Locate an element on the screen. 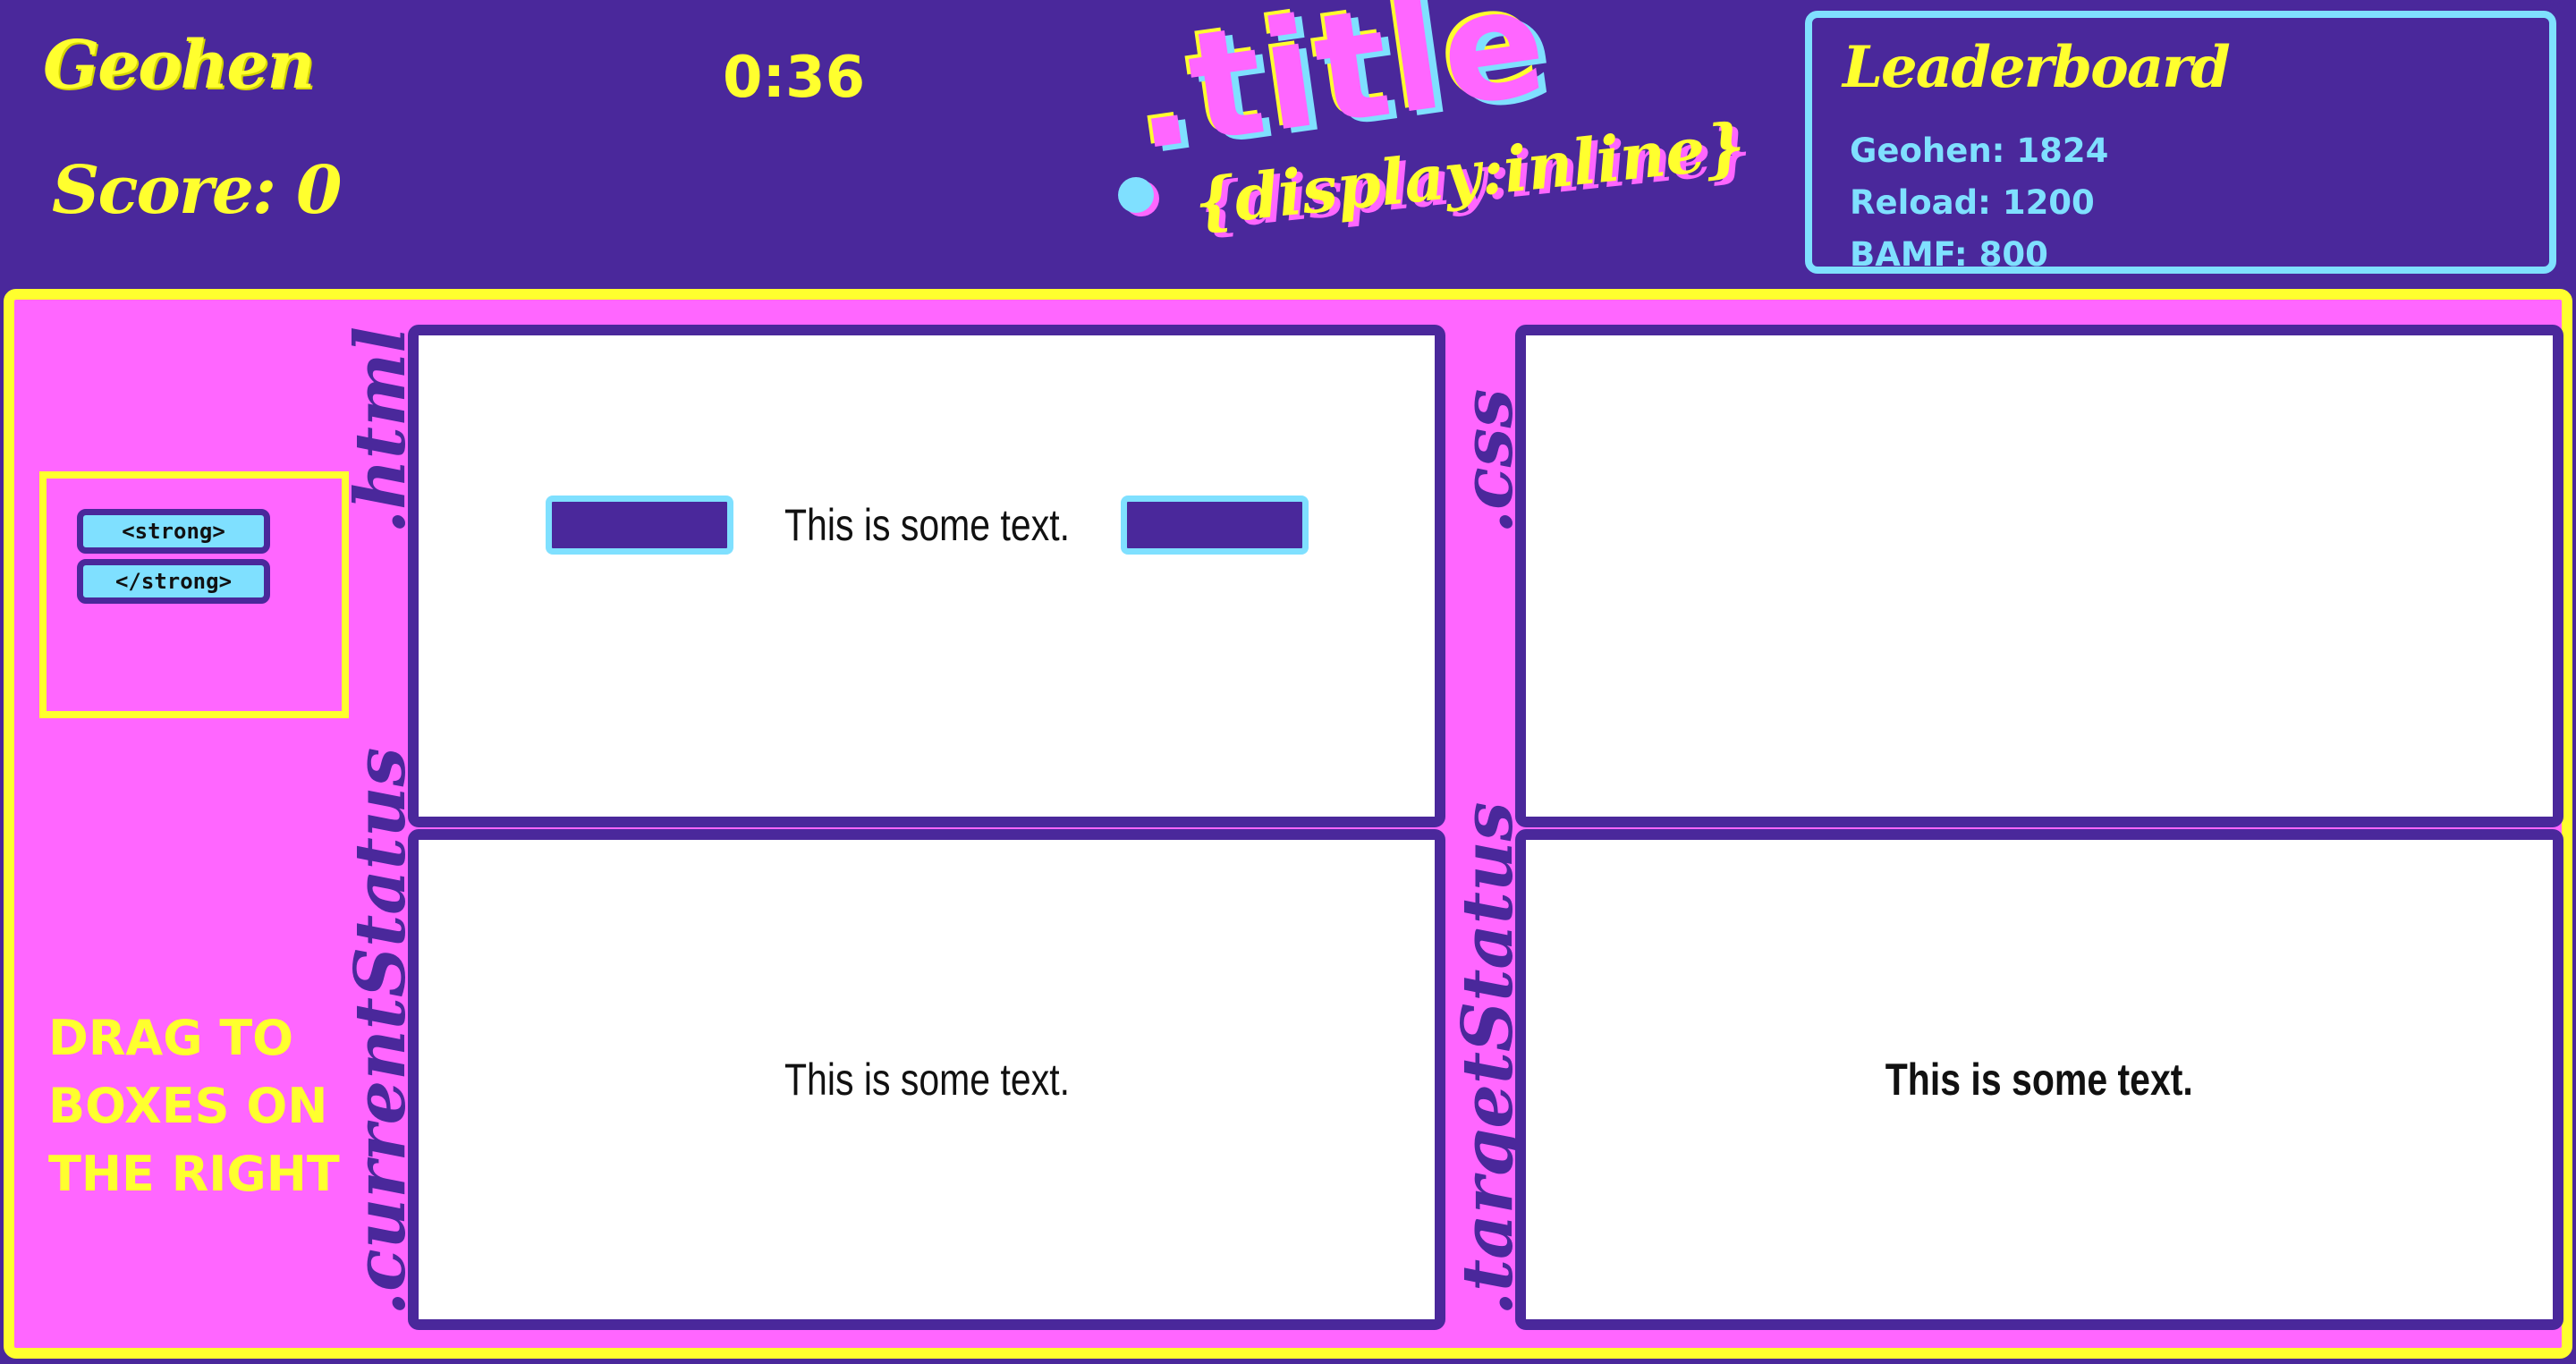 The height and width of the screenshot is (1364, 2576). css-panel is located at coordinates (2039, 576).